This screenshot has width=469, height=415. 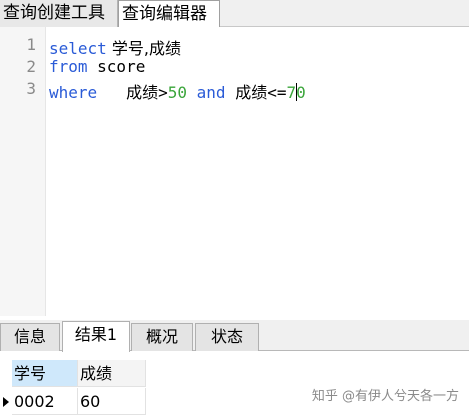 I want to click on tab-messages: 信息, so click(x=30, y=337).